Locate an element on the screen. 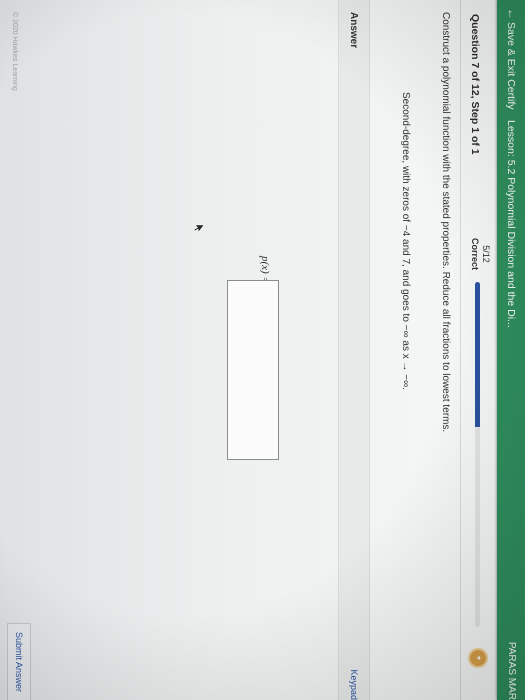 The width and height of the screenshot is (525, 700). mouse-cursor-icon is located at coordinates (199, 229).